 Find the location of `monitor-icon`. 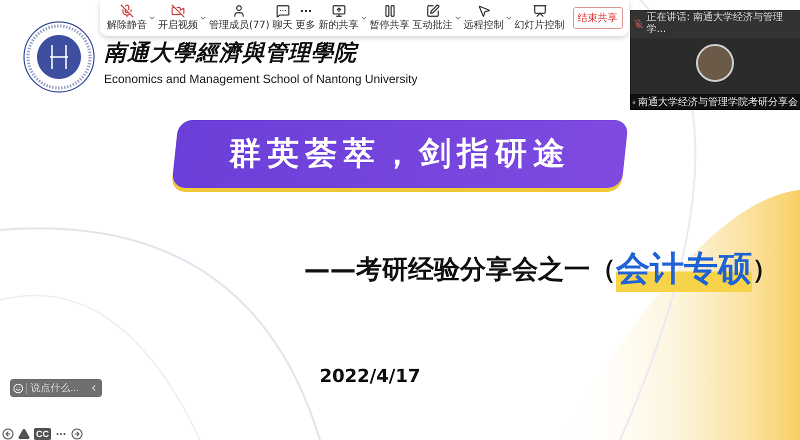

monitor-icon is located at coordinates (339, 11).